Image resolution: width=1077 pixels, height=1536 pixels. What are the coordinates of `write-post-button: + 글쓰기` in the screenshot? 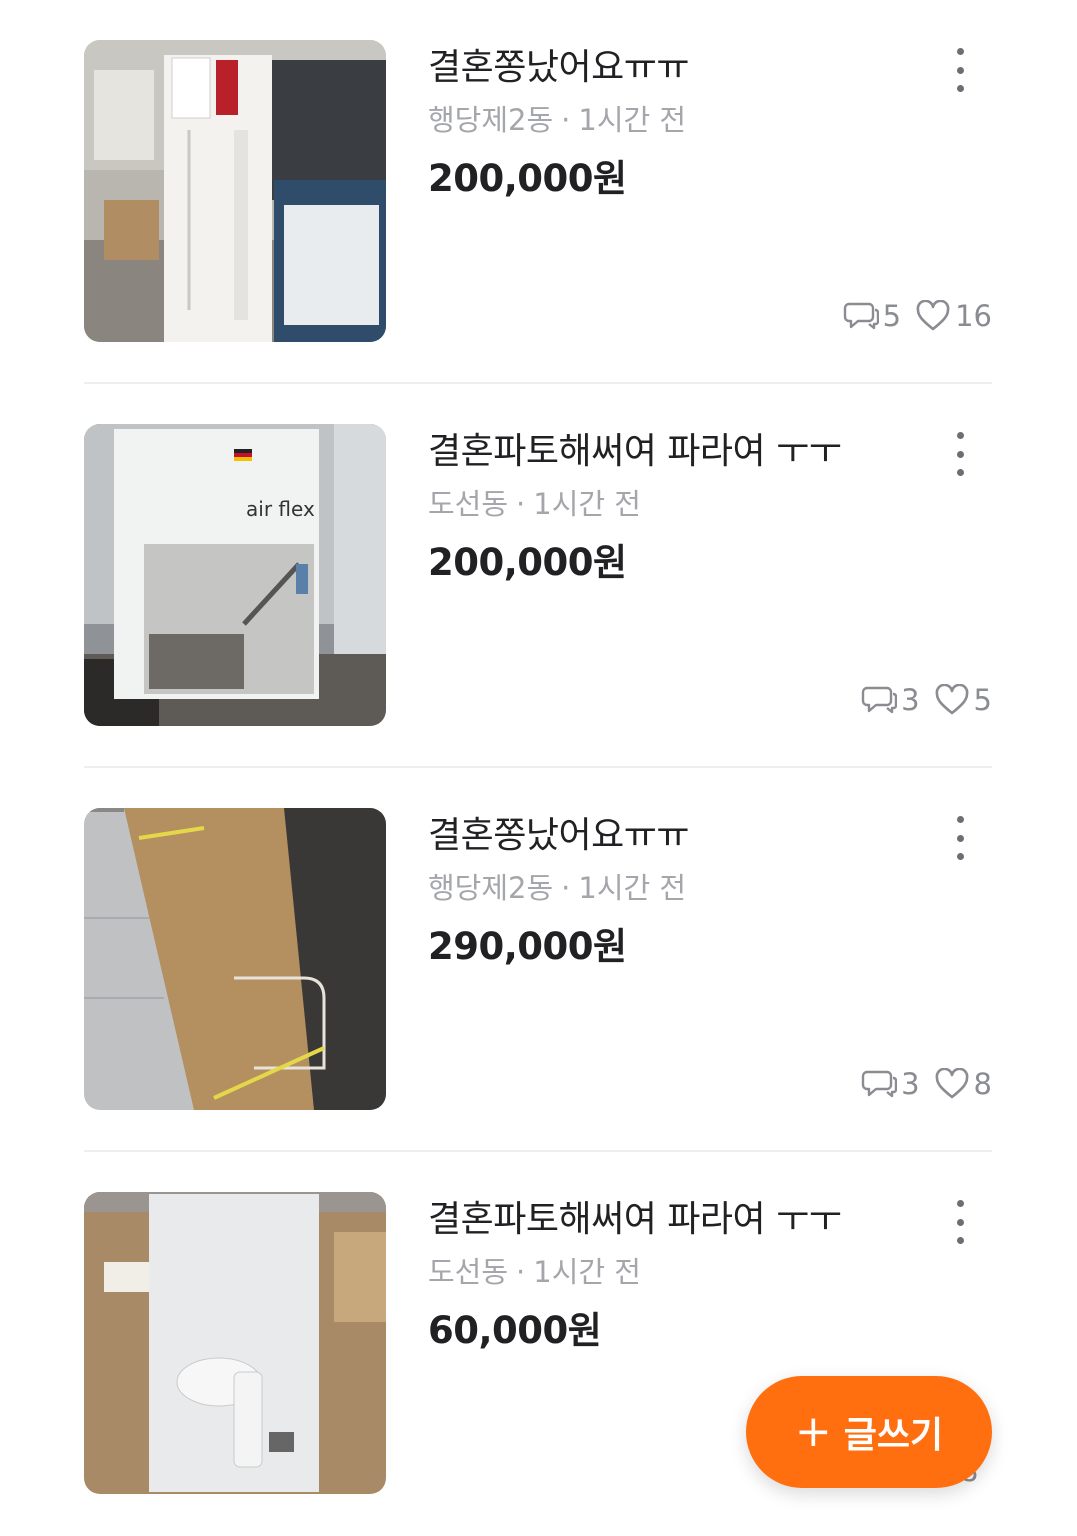 It's located at (869, 1432).